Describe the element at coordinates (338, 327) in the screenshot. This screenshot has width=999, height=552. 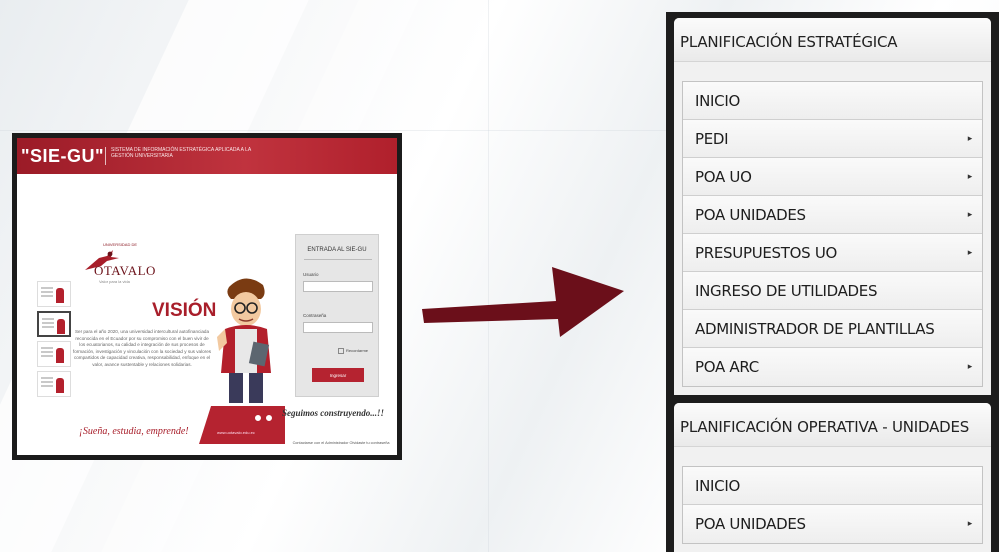
I see `password-input` at that location.